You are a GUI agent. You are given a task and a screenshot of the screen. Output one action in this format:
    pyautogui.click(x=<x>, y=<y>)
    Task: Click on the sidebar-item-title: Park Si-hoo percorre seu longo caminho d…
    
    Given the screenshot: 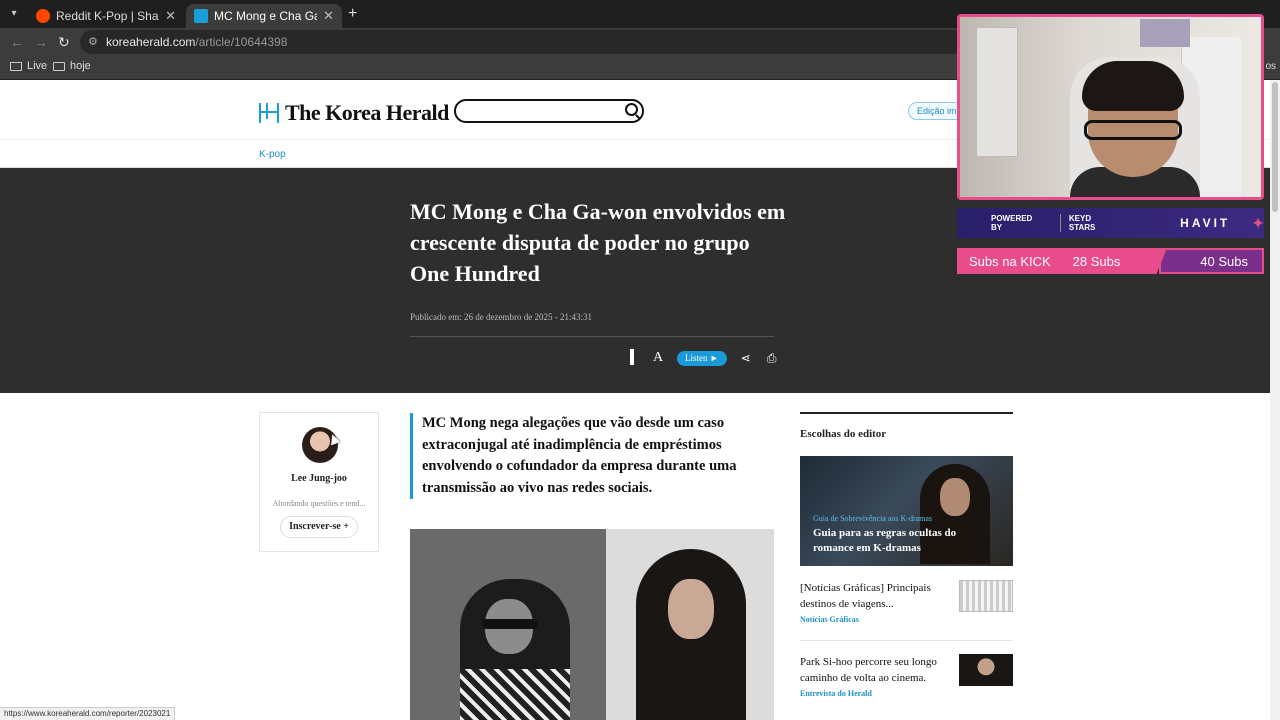 What is the action you would take?
    pyautogui.click(x=875, y=670)
    